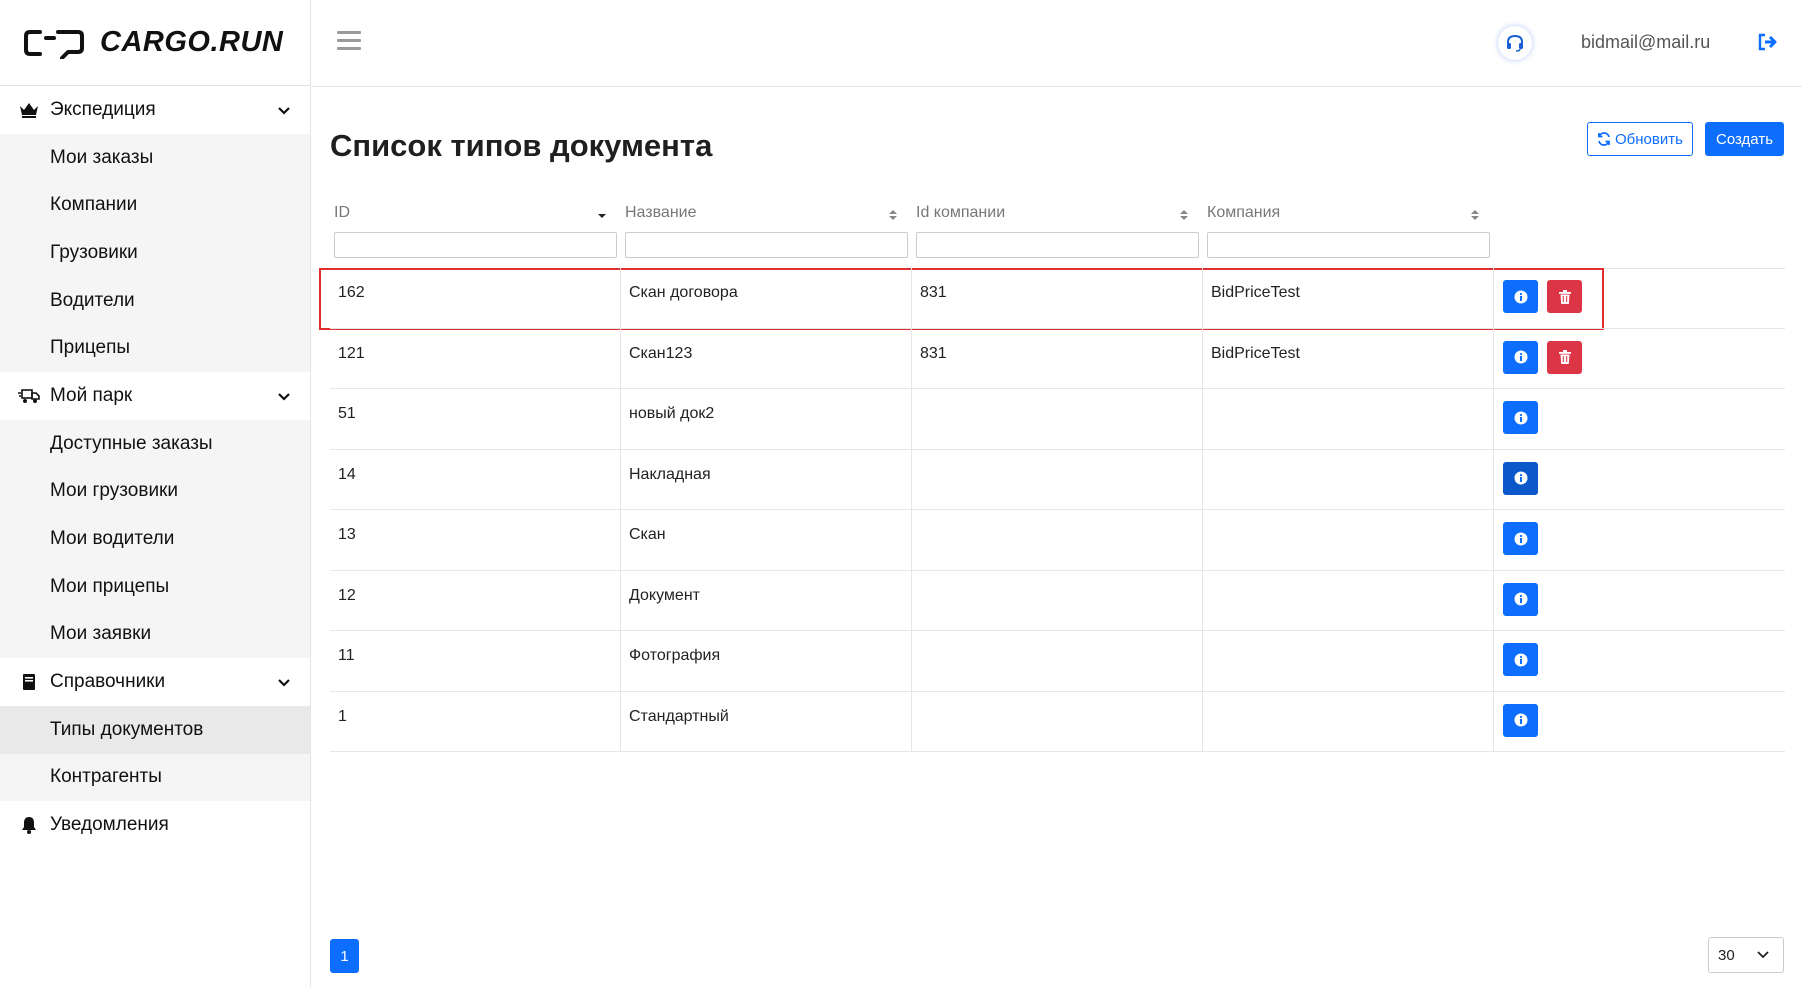 This screenshot has width=1802, height=987. Describe the element at coordinates (155, 539) in the screenshot. I see `sidebar-item-my-drivers: Мои водители` at that location.